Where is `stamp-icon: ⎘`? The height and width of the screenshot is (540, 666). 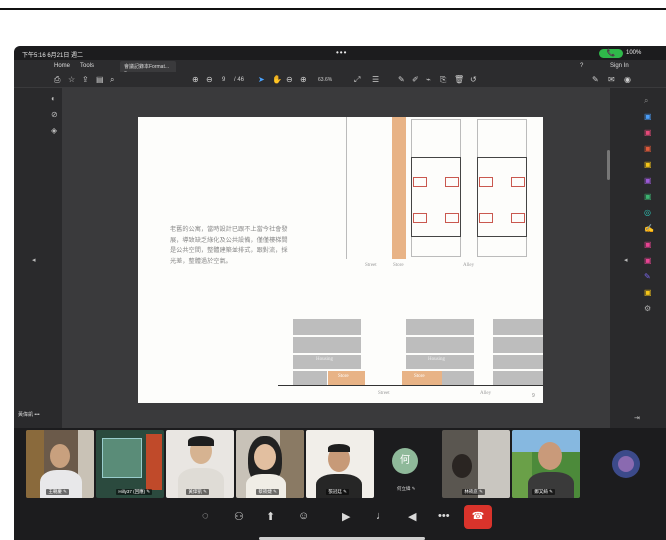 stamp-icon: ⎘ is located at coordinates (443, 80).